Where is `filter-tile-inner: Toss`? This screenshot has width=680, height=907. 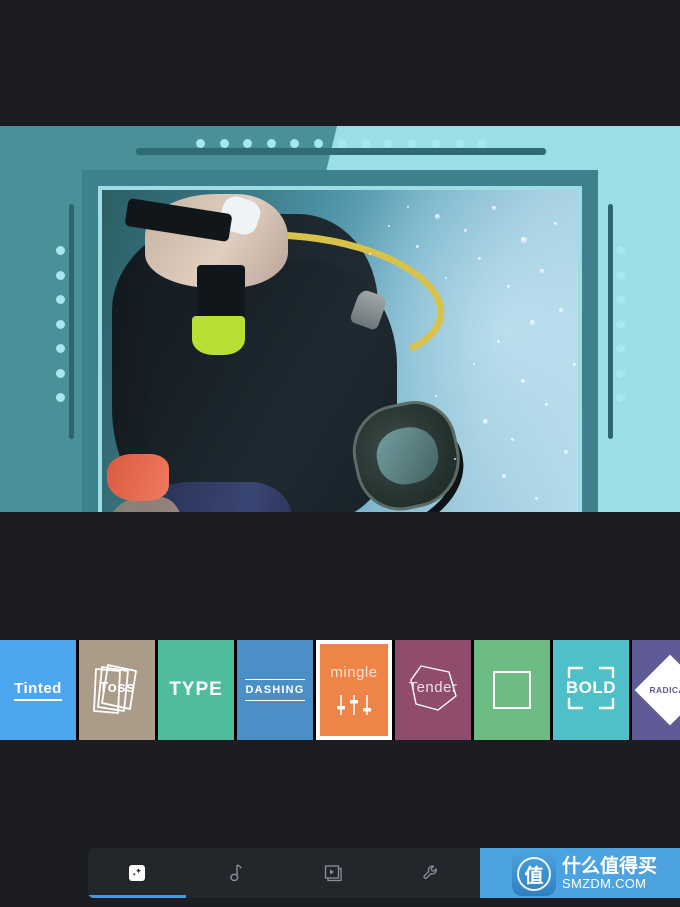 filter-tile-inner: Toss is located at coordinates (117, 690).